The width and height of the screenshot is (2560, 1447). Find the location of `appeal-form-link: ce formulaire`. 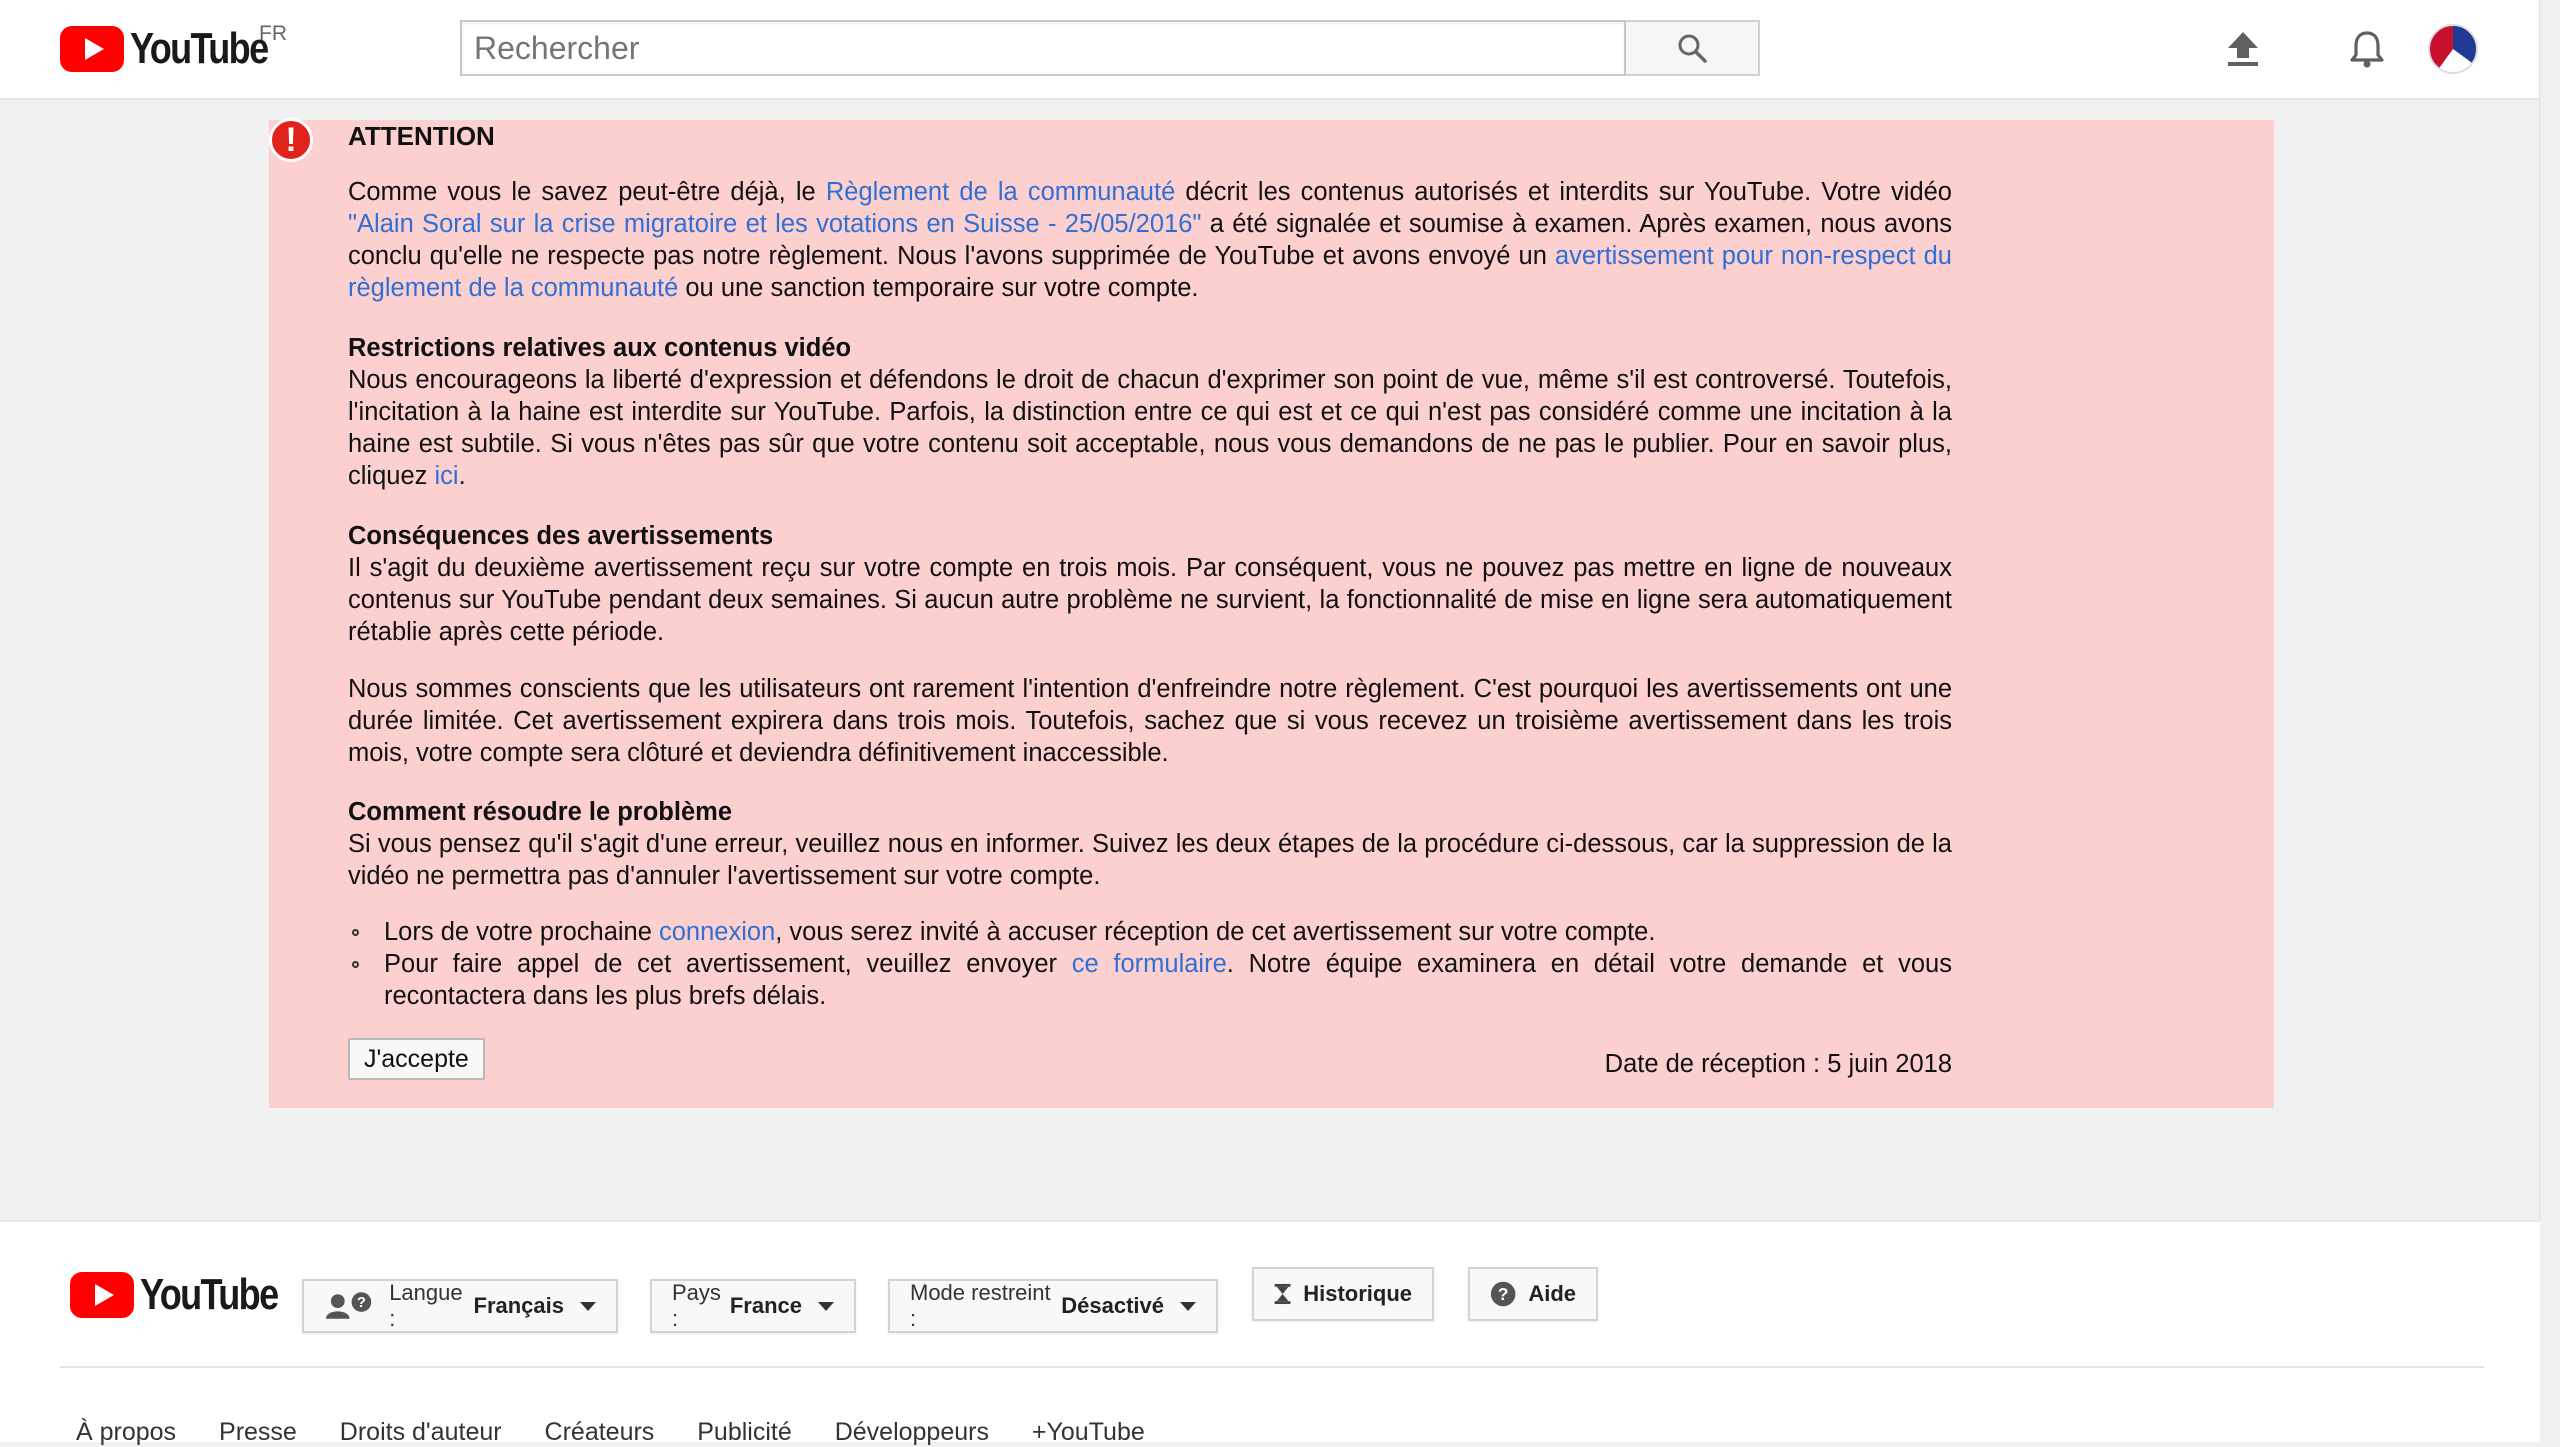

appeal-form-link: ce formulaire is located at coordinates (1149, 964).